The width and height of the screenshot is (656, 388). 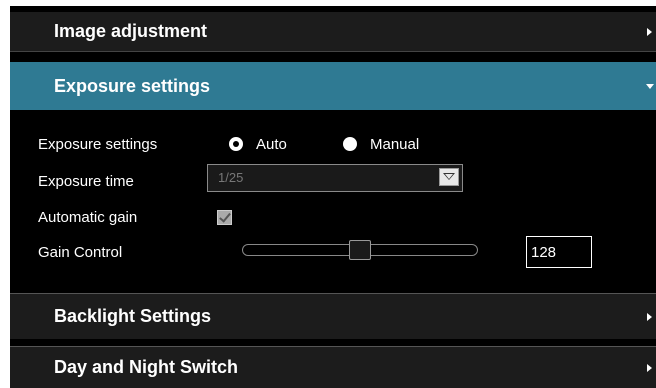 I want to click on gain-value-input, so click(x=559, y=252).